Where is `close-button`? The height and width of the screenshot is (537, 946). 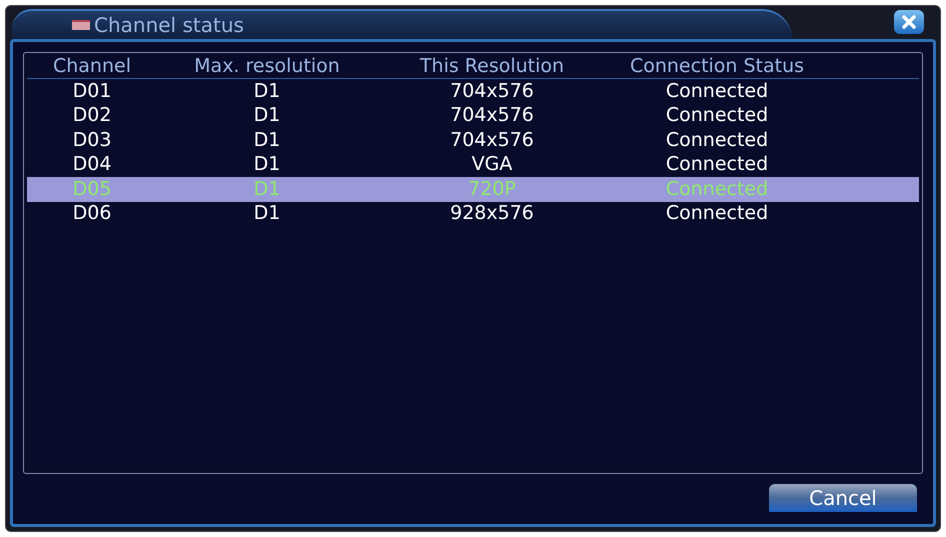
close-button is located at coordinates (909, 22).